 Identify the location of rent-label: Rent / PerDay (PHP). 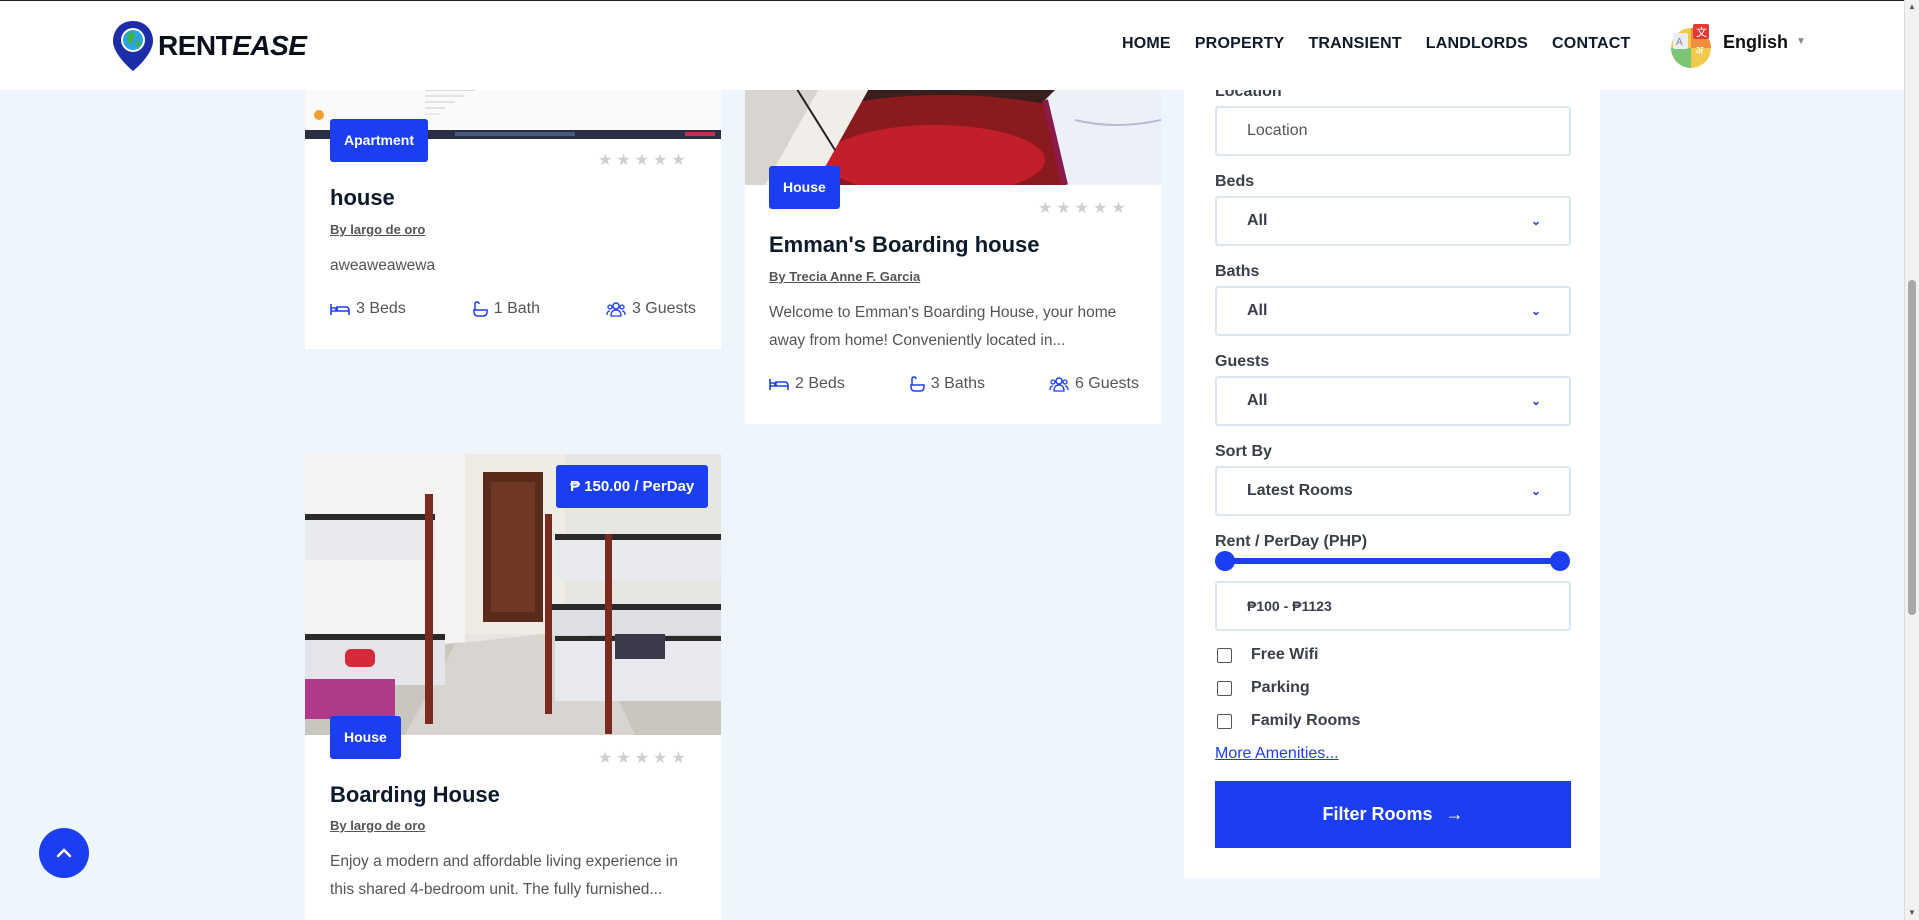
(1291, 541).